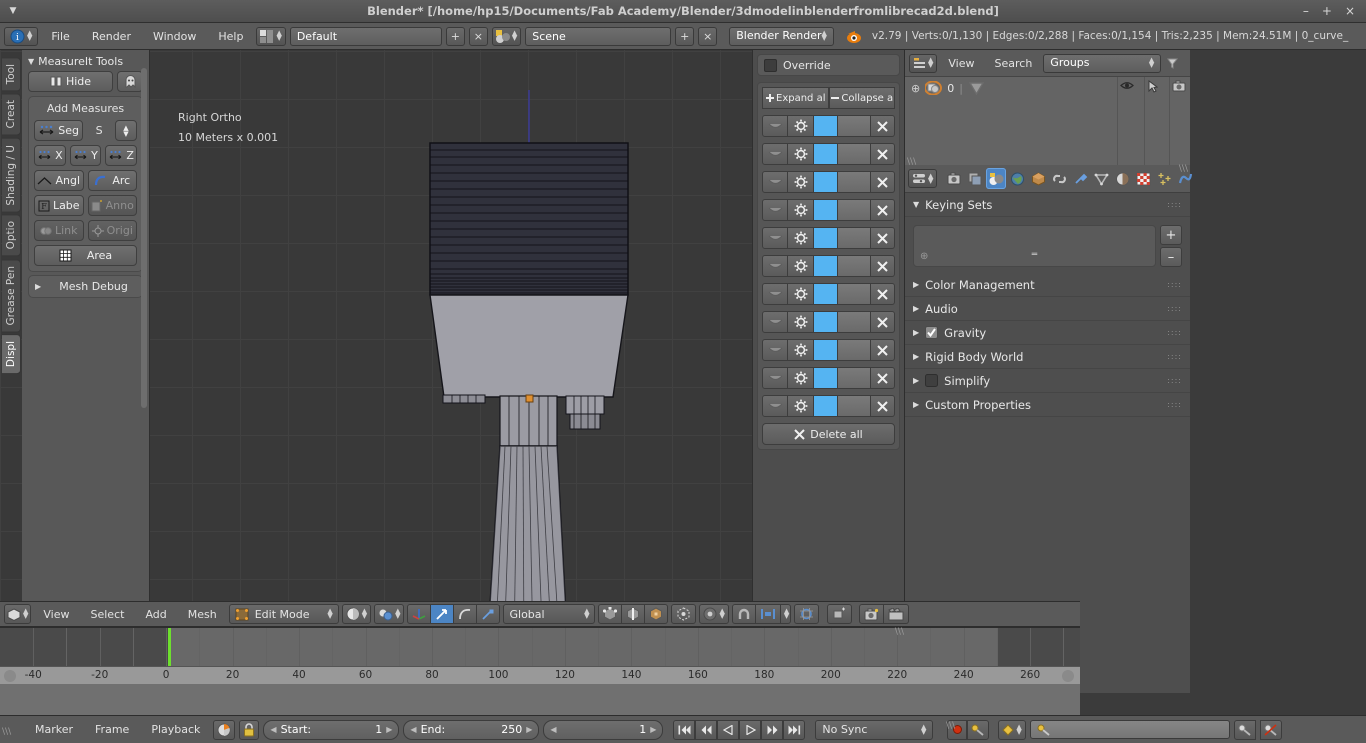 This screenshot has height=743, width=1366. Describe the element at coordinates (540, 647) in the screenshot. I see `timeline-track` at that location.